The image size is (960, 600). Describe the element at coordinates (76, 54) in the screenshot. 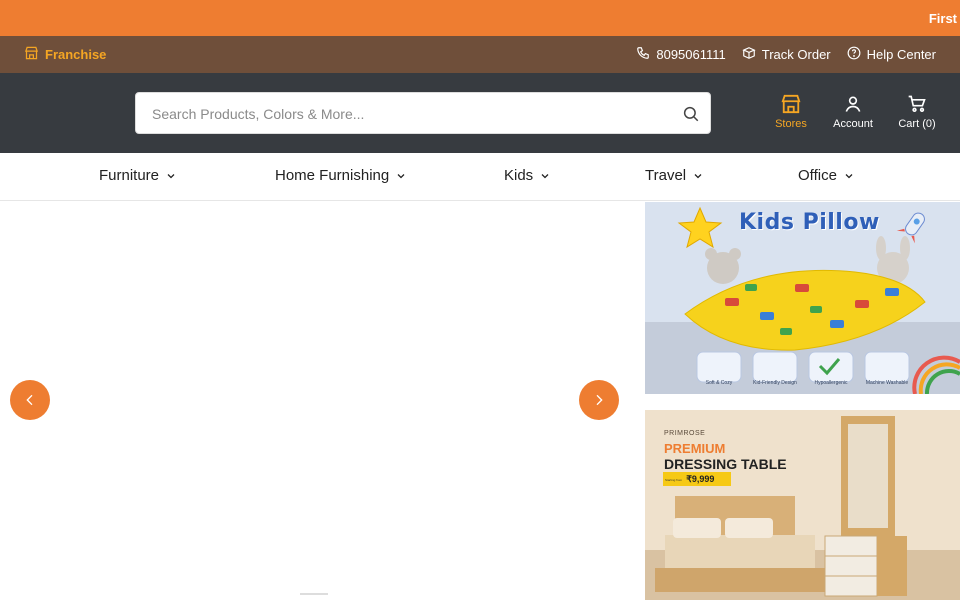

I see `franchise-label: Franchise` at that location.